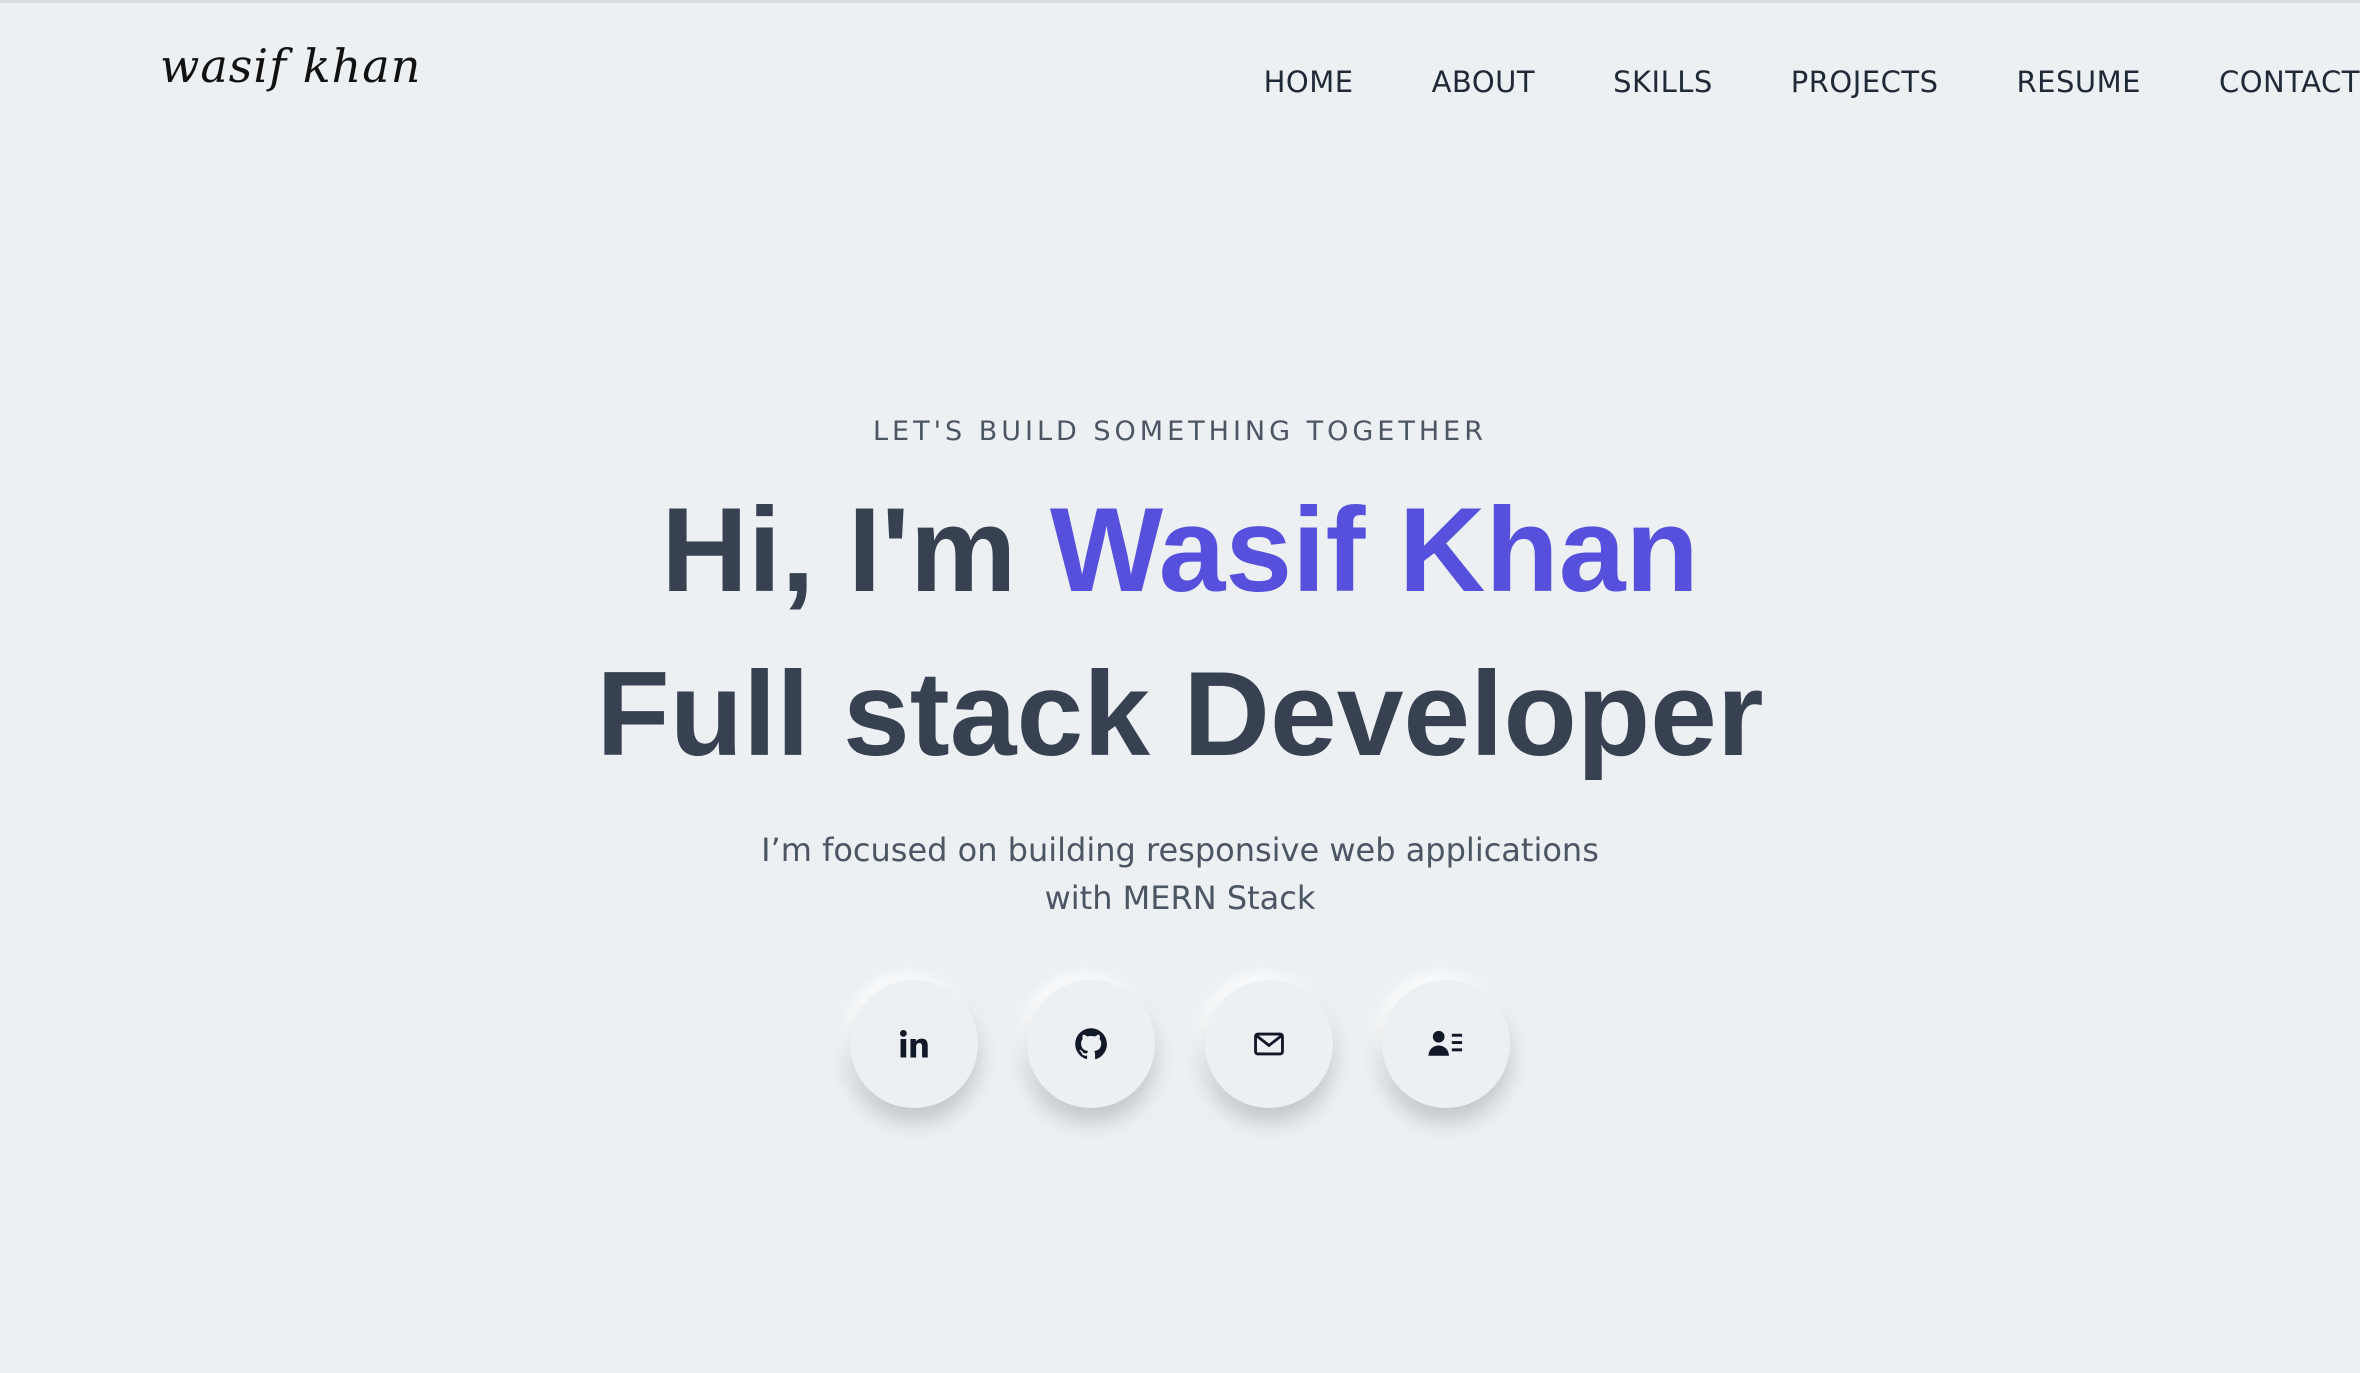 This screenshot has width=2360, height=1373. What do you see at coordinates (1180, 431) in the screenshot?
I see `hero-eyebrow: LET'S BUILD SOMETHING TOGETHER` at bounding box center [1180, 431].